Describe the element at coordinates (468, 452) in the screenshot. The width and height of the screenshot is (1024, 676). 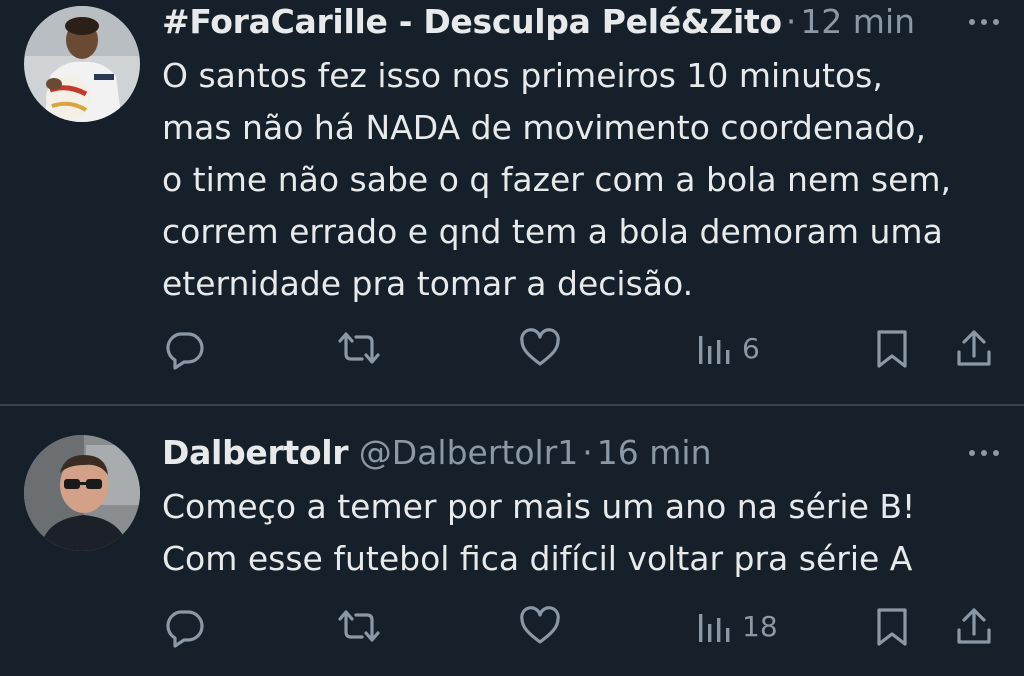
I see `user-handle: @Dalbertolr1` at that location.